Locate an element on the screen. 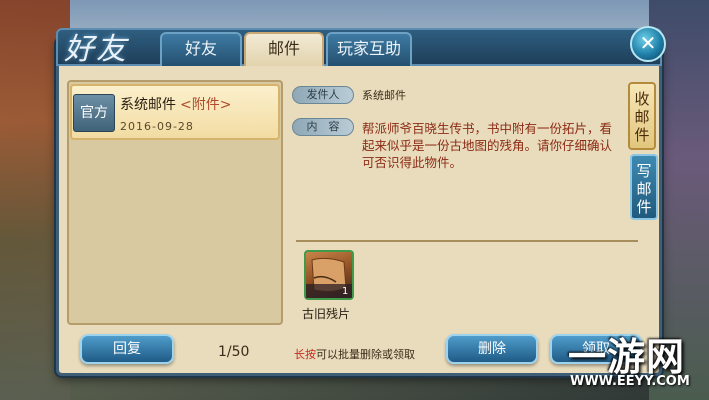 The width and height of the screenshot is (709, 400). reply-button: 回复 is located at coordinates (127, 349).